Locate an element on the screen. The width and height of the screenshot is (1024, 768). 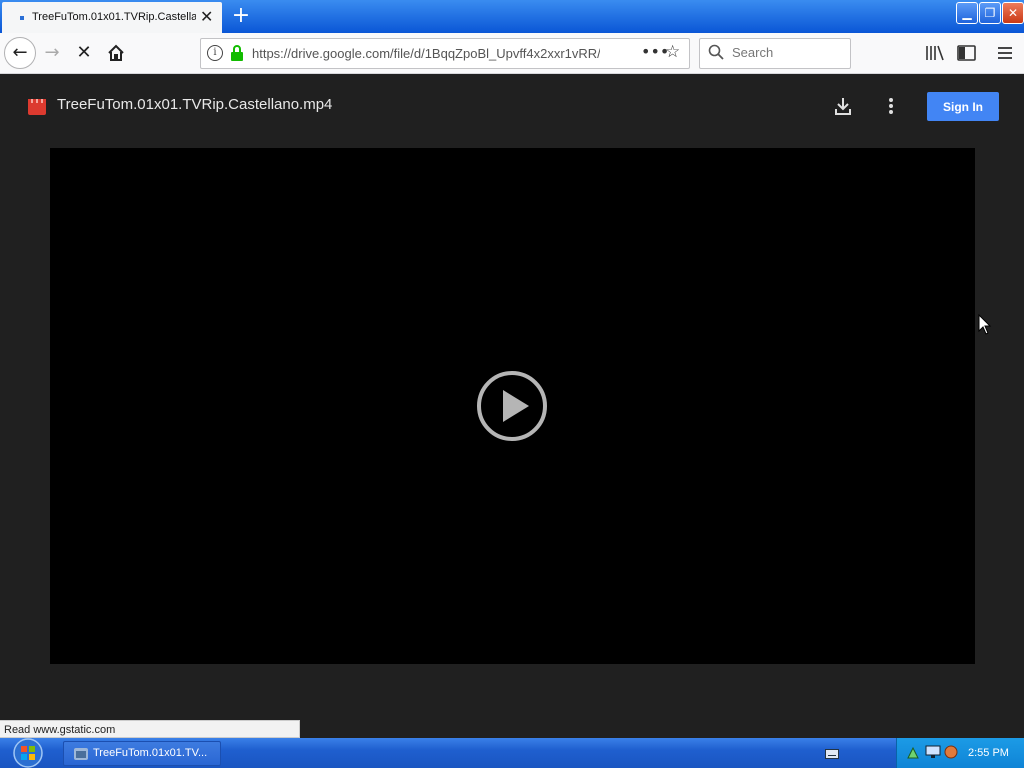
back-button: ← is located at coordinates (20, 53).